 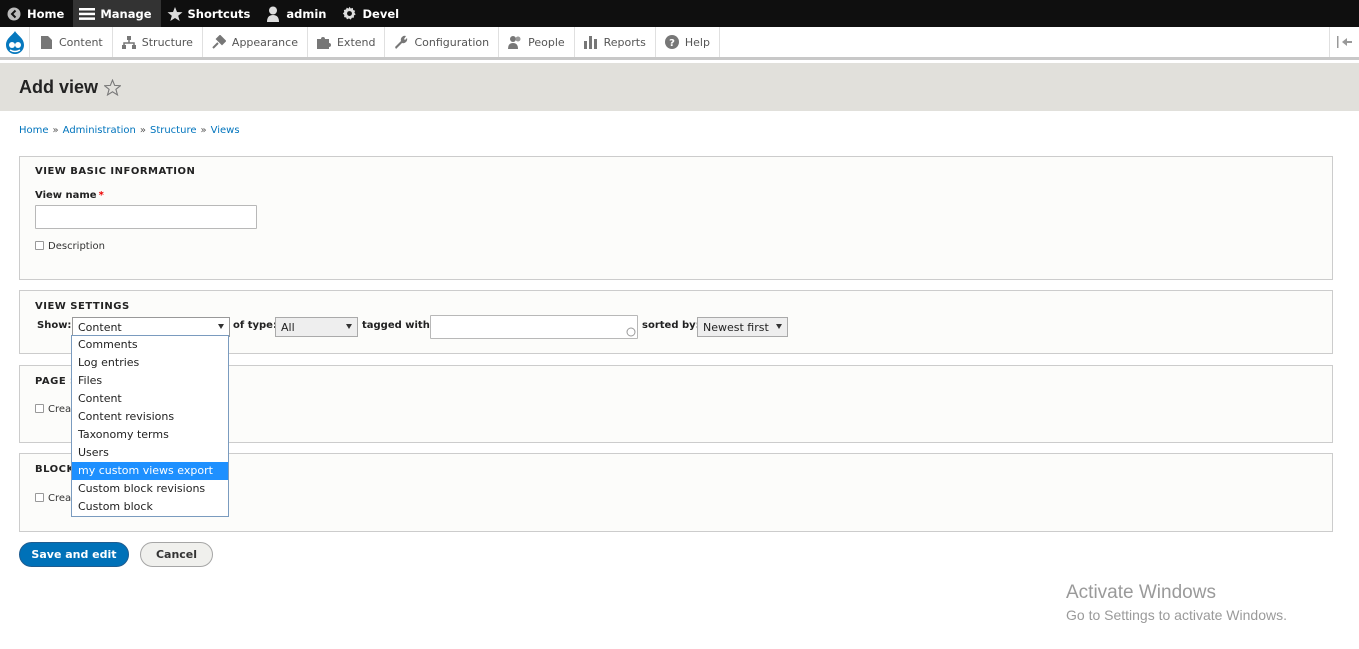 I want to click on tray-item-label: Configuration, so click(x=452, y=42).